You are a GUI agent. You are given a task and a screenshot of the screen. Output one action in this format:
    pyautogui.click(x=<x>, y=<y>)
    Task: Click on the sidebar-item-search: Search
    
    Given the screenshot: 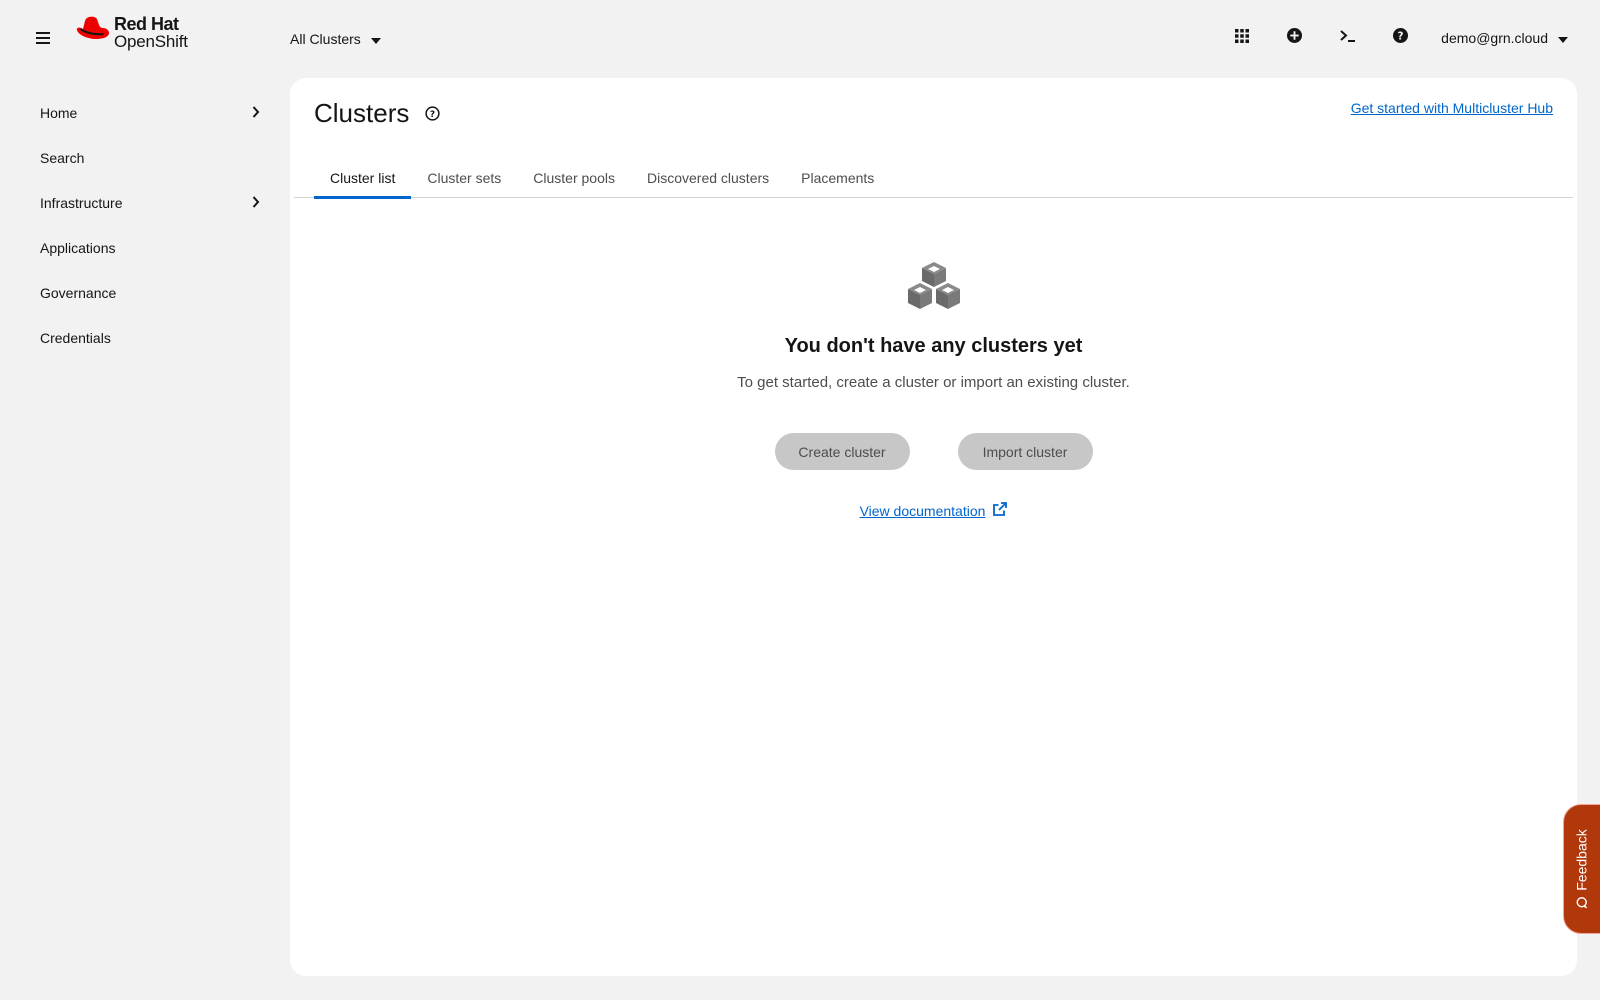 What is the action you would take?
    pyautogui.click(x=142, y=157)
    